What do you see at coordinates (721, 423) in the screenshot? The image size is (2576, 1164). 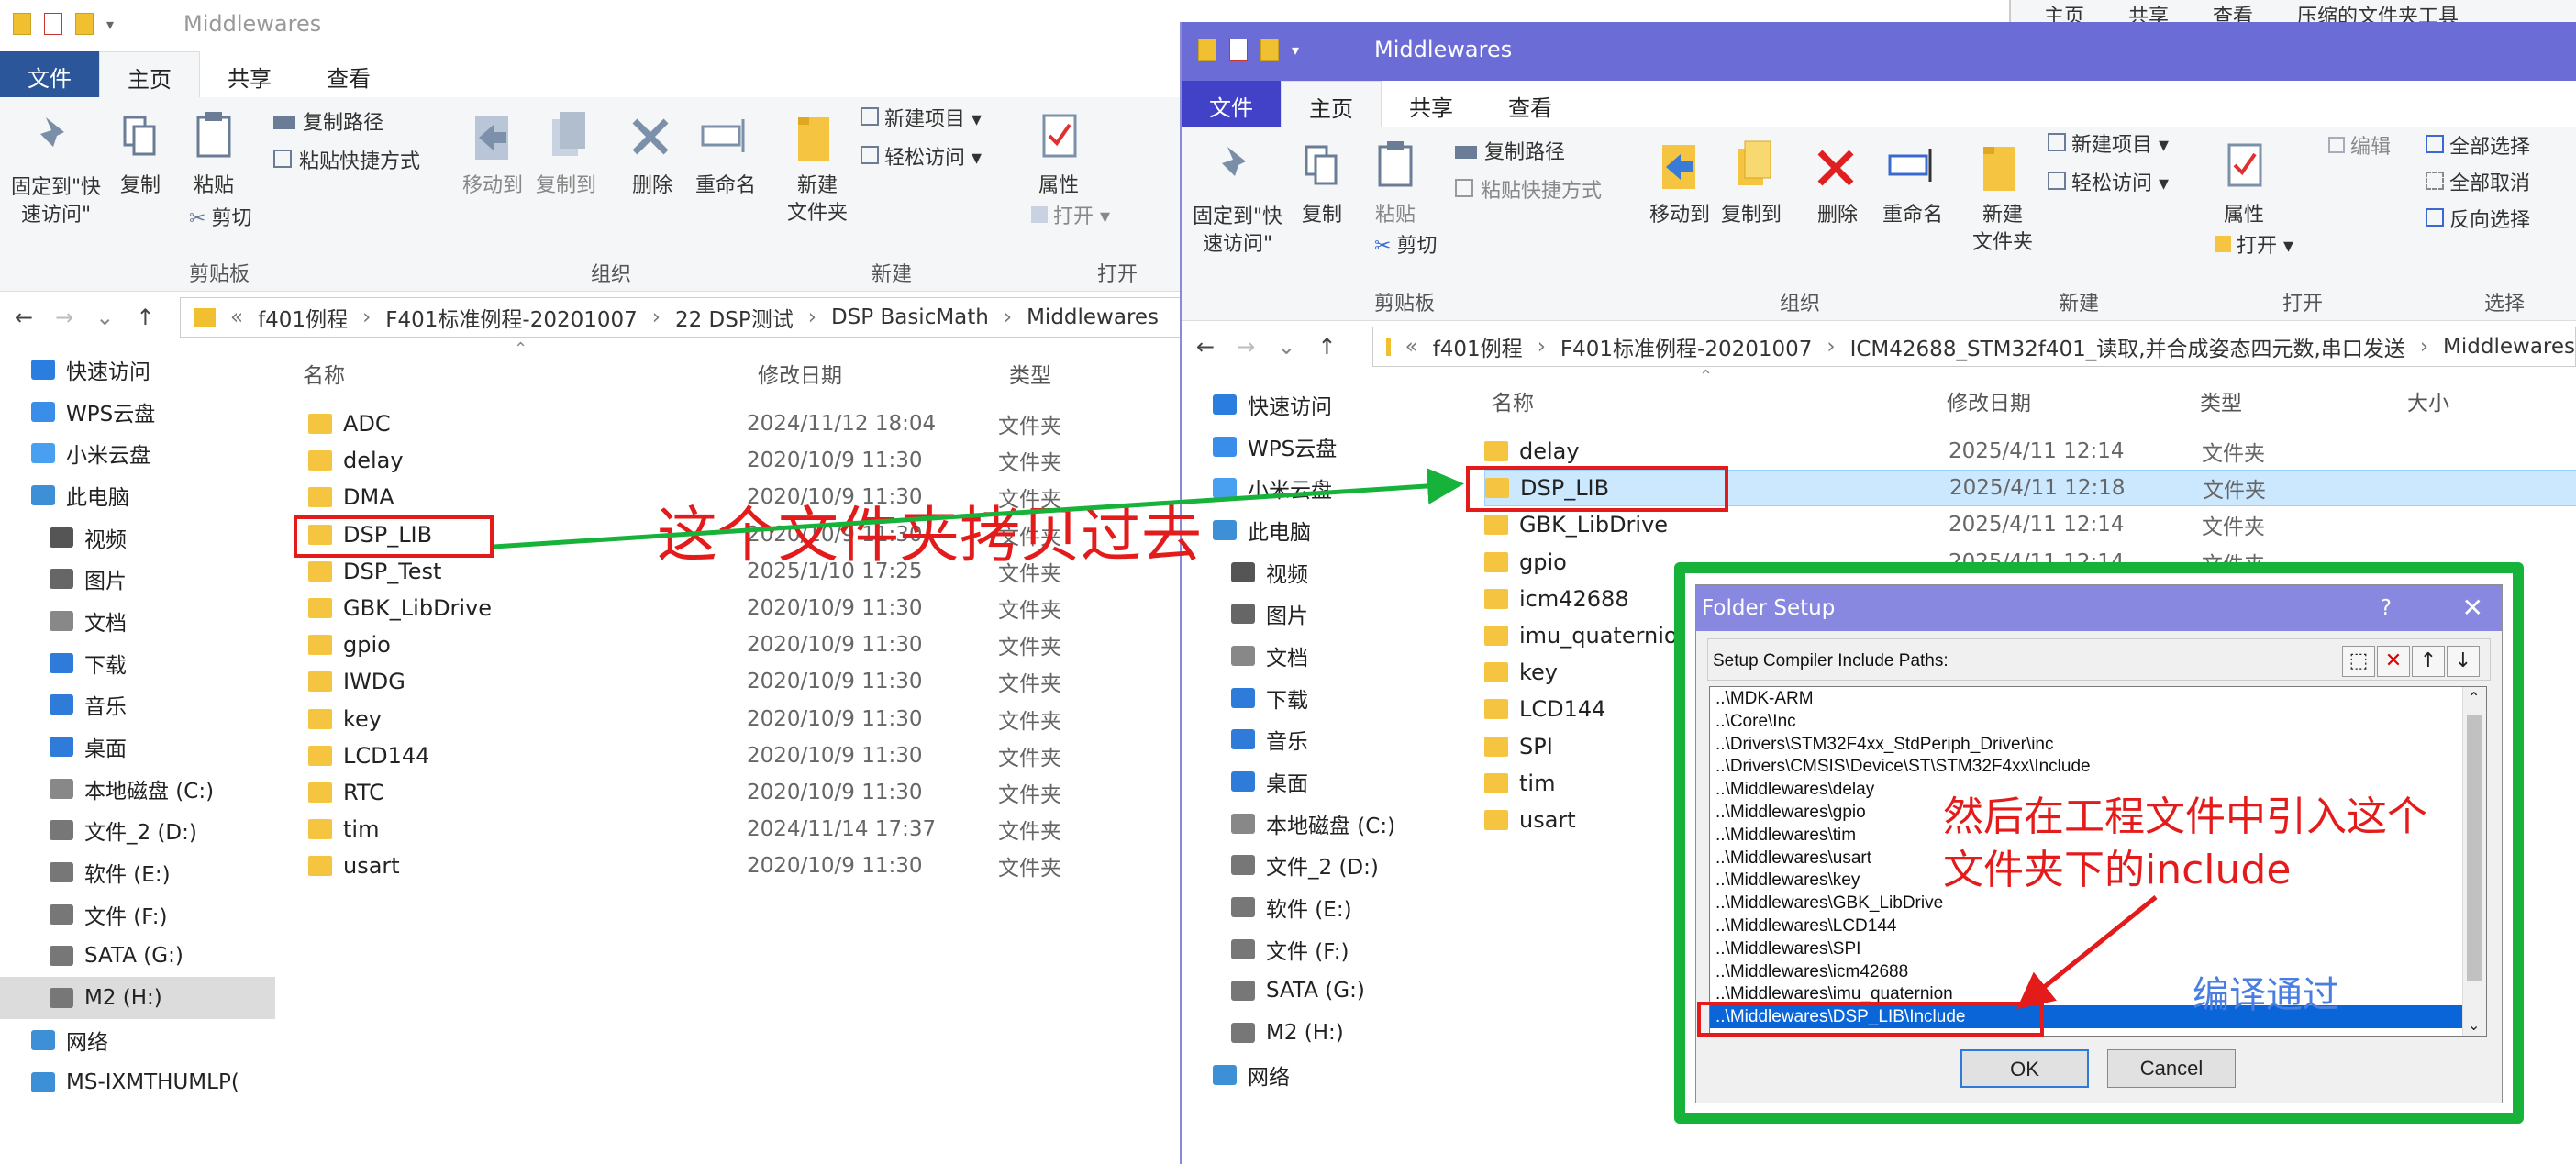 I see `file-row: ADC 2024/11/12 18:04 文件夹` at bounding box center [721, 423].